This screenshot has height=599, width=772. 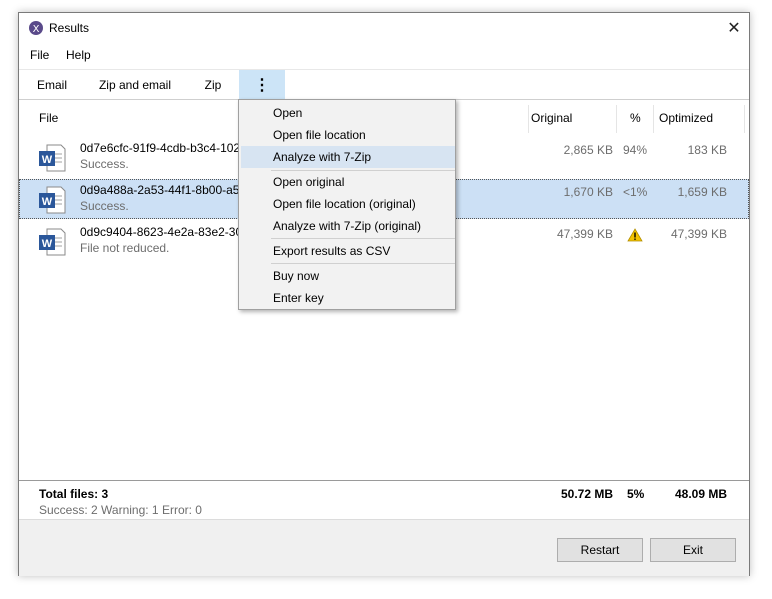 I want to click on totals-summary: Success: 2 Warning: 1 Error: 0, so click(x=120, y=510).